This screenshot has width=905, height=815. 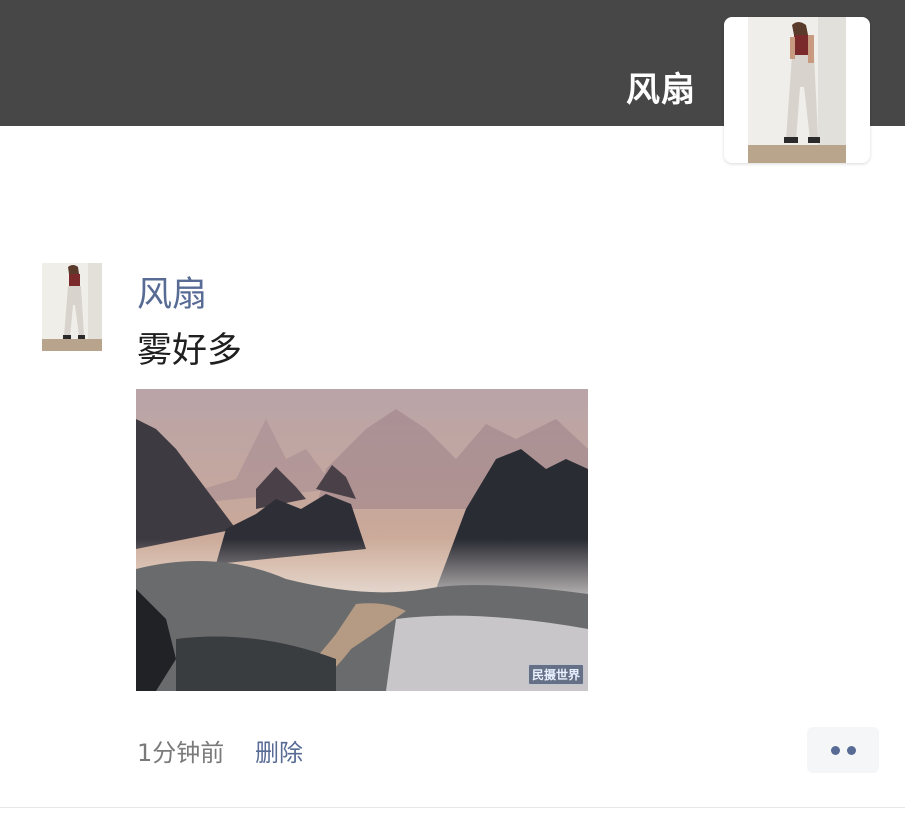 I want to click on post-author-avatar, so click(x=72, y=307).